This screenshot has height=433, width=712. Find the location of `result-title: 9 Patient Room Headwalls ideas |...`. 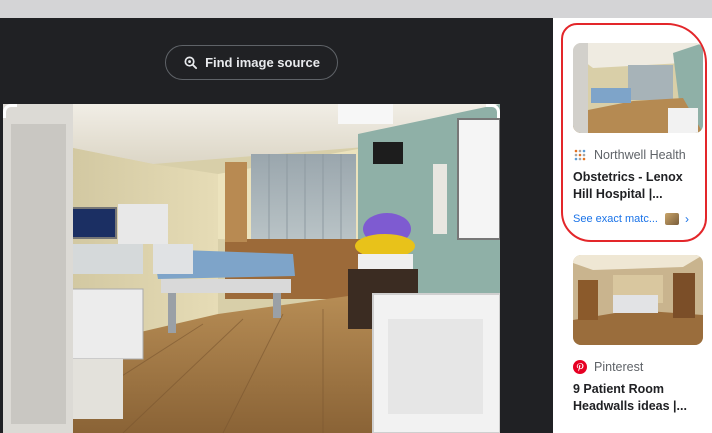

result-title: 9 Patient Room Headwalls ideas |... is located at coordinates (637, 398).